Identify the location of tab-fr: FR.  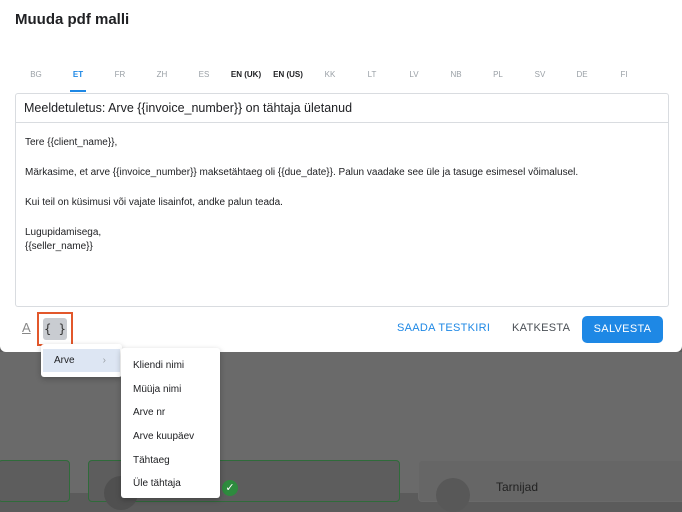
(120, 78).